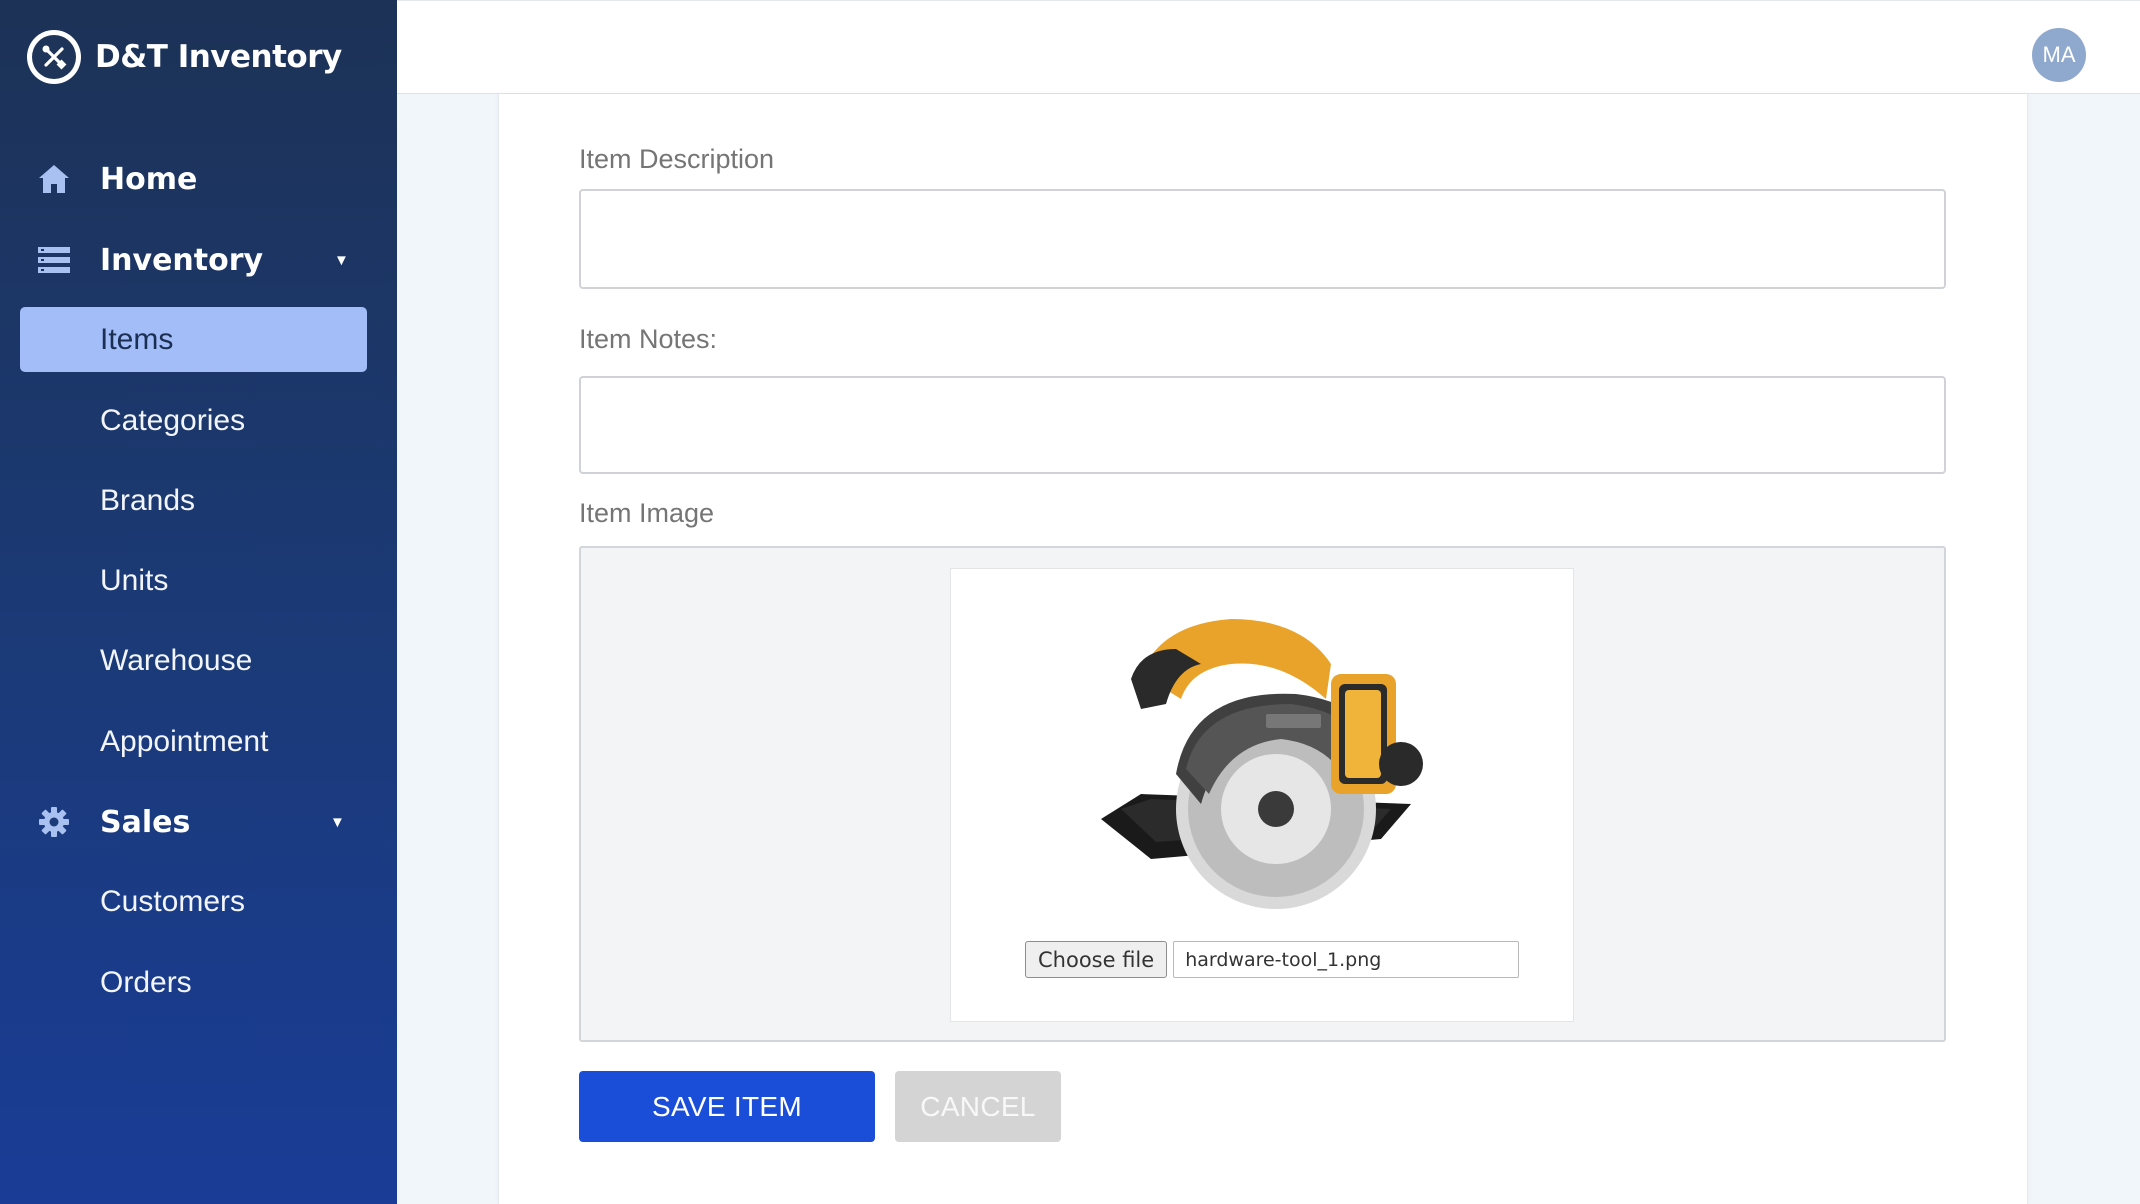 The width and height of the screenshot is (2140, 1204). I want to click on top-bar: MA, so click(1268, 47).